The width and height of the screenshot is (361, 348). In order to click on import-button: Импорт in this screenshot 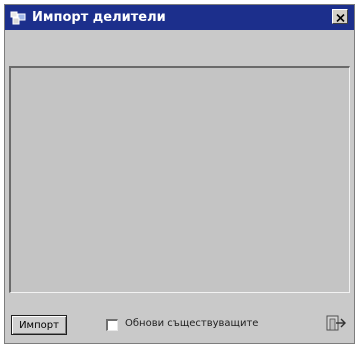, I will do `click(39, 325)`.